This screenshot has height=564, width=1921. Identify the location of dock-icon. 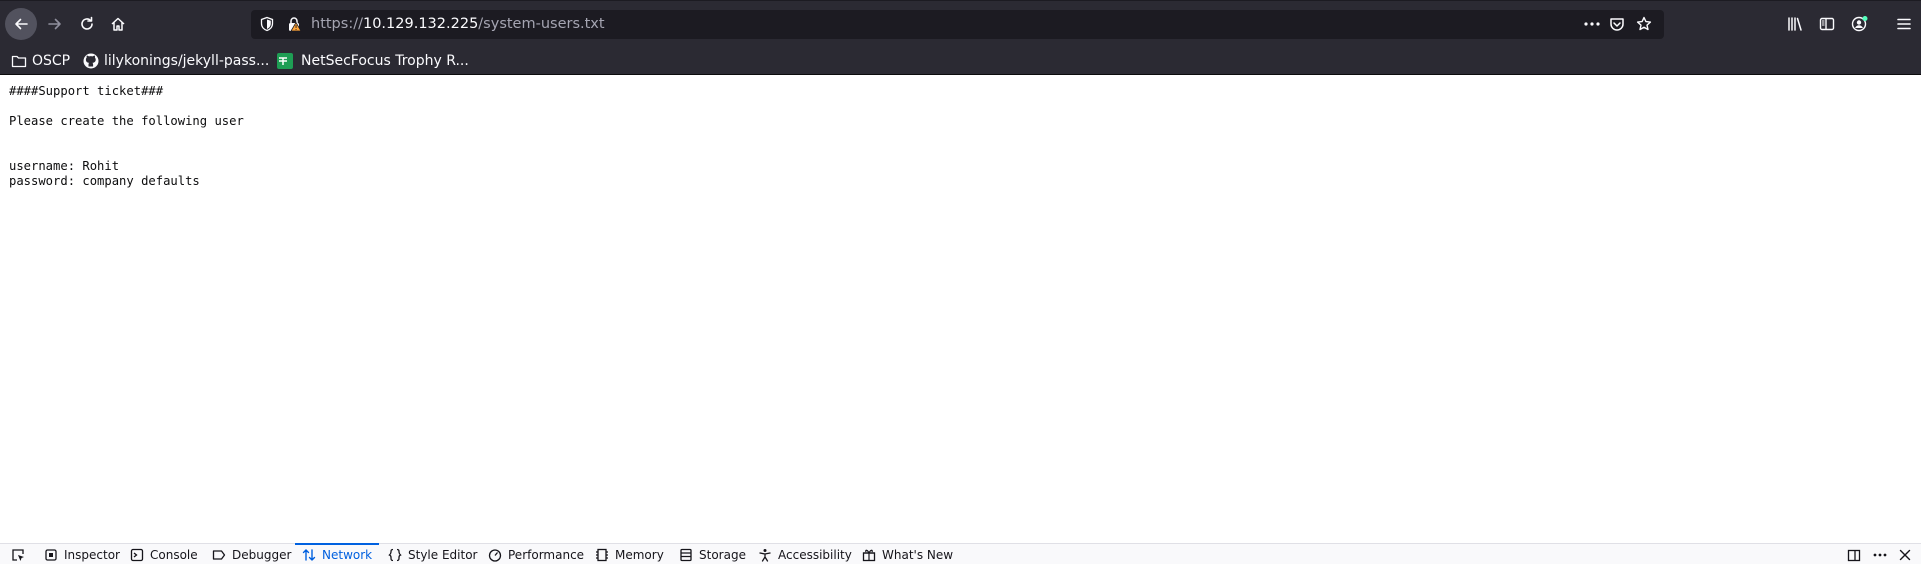
(1854, 555).